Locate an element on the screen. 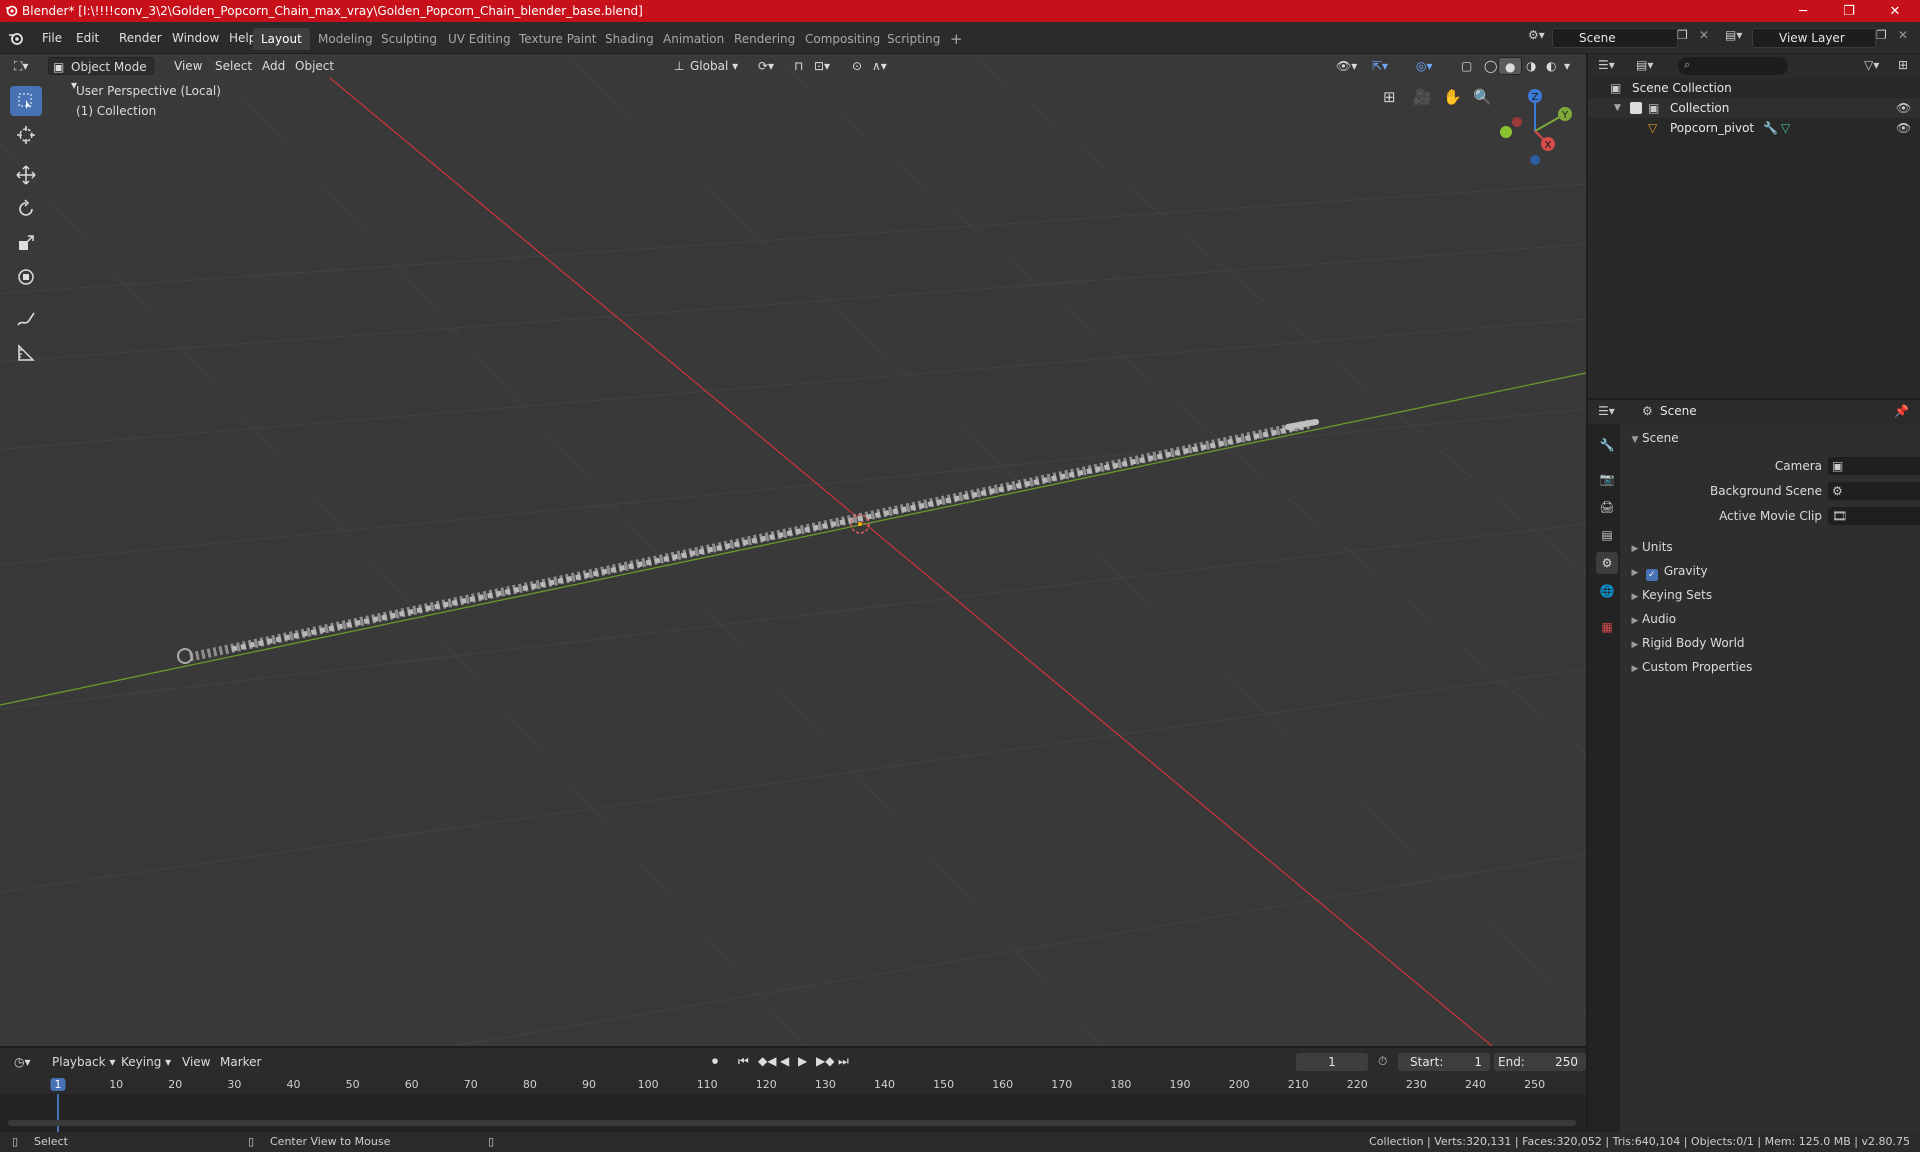  tab-sculpting: Sculpting is located at coordinates (409, 39).